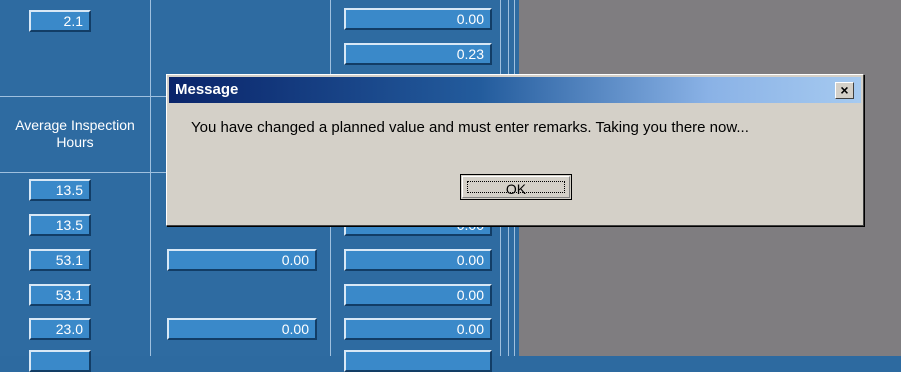 The width and height of the screenshot is (901, 372). I want to click on inspection-hours-cell: 23.0, so click(60, 329).